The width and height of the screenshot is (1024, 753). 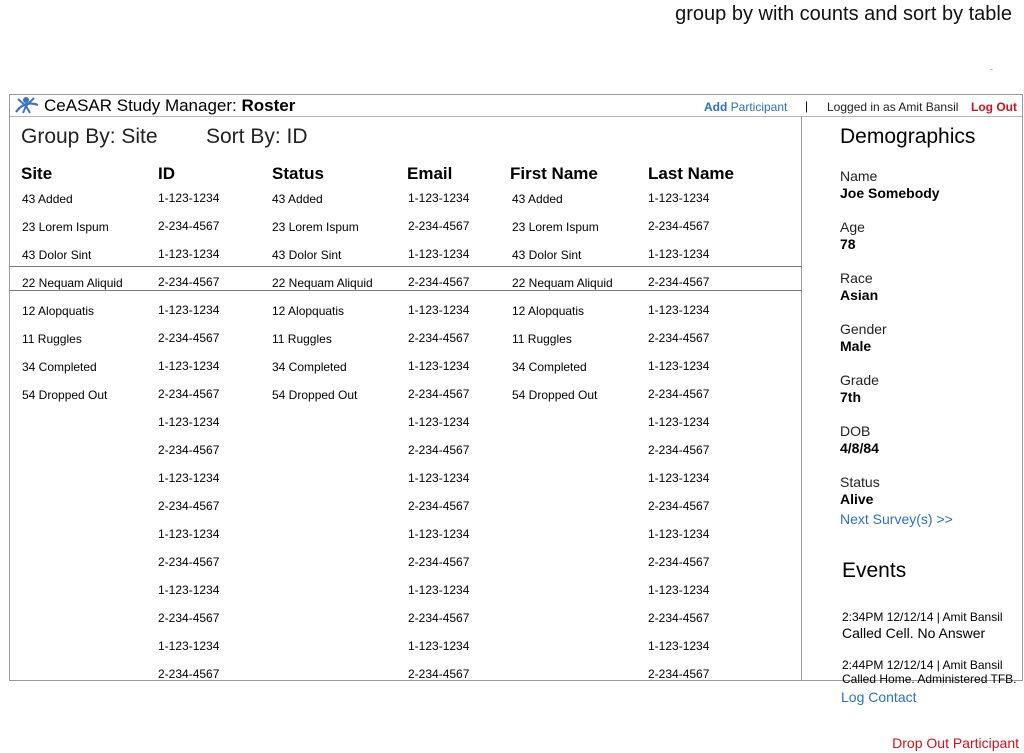 I want to click on status-cell: 12 Alopquatis, so click(x=308, y=311).